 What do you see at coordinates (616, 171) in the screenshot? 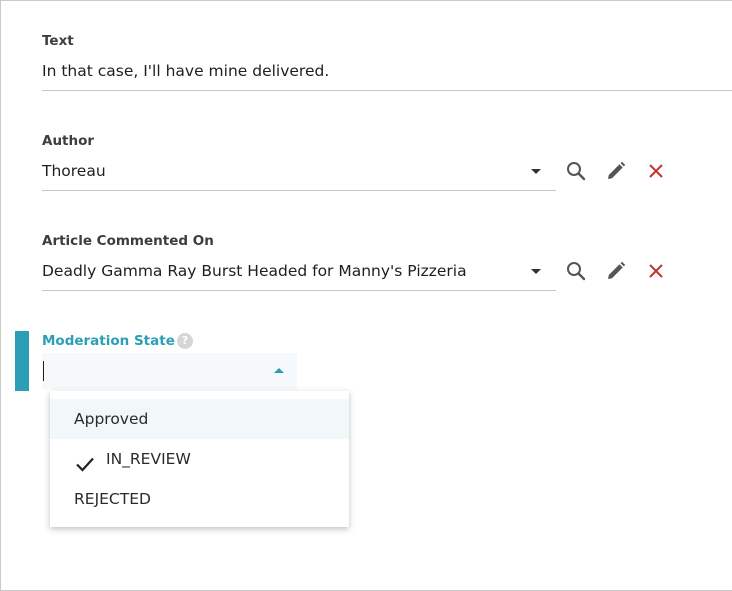
I see `author-pencil-icon` at bounding box center [616, 171].